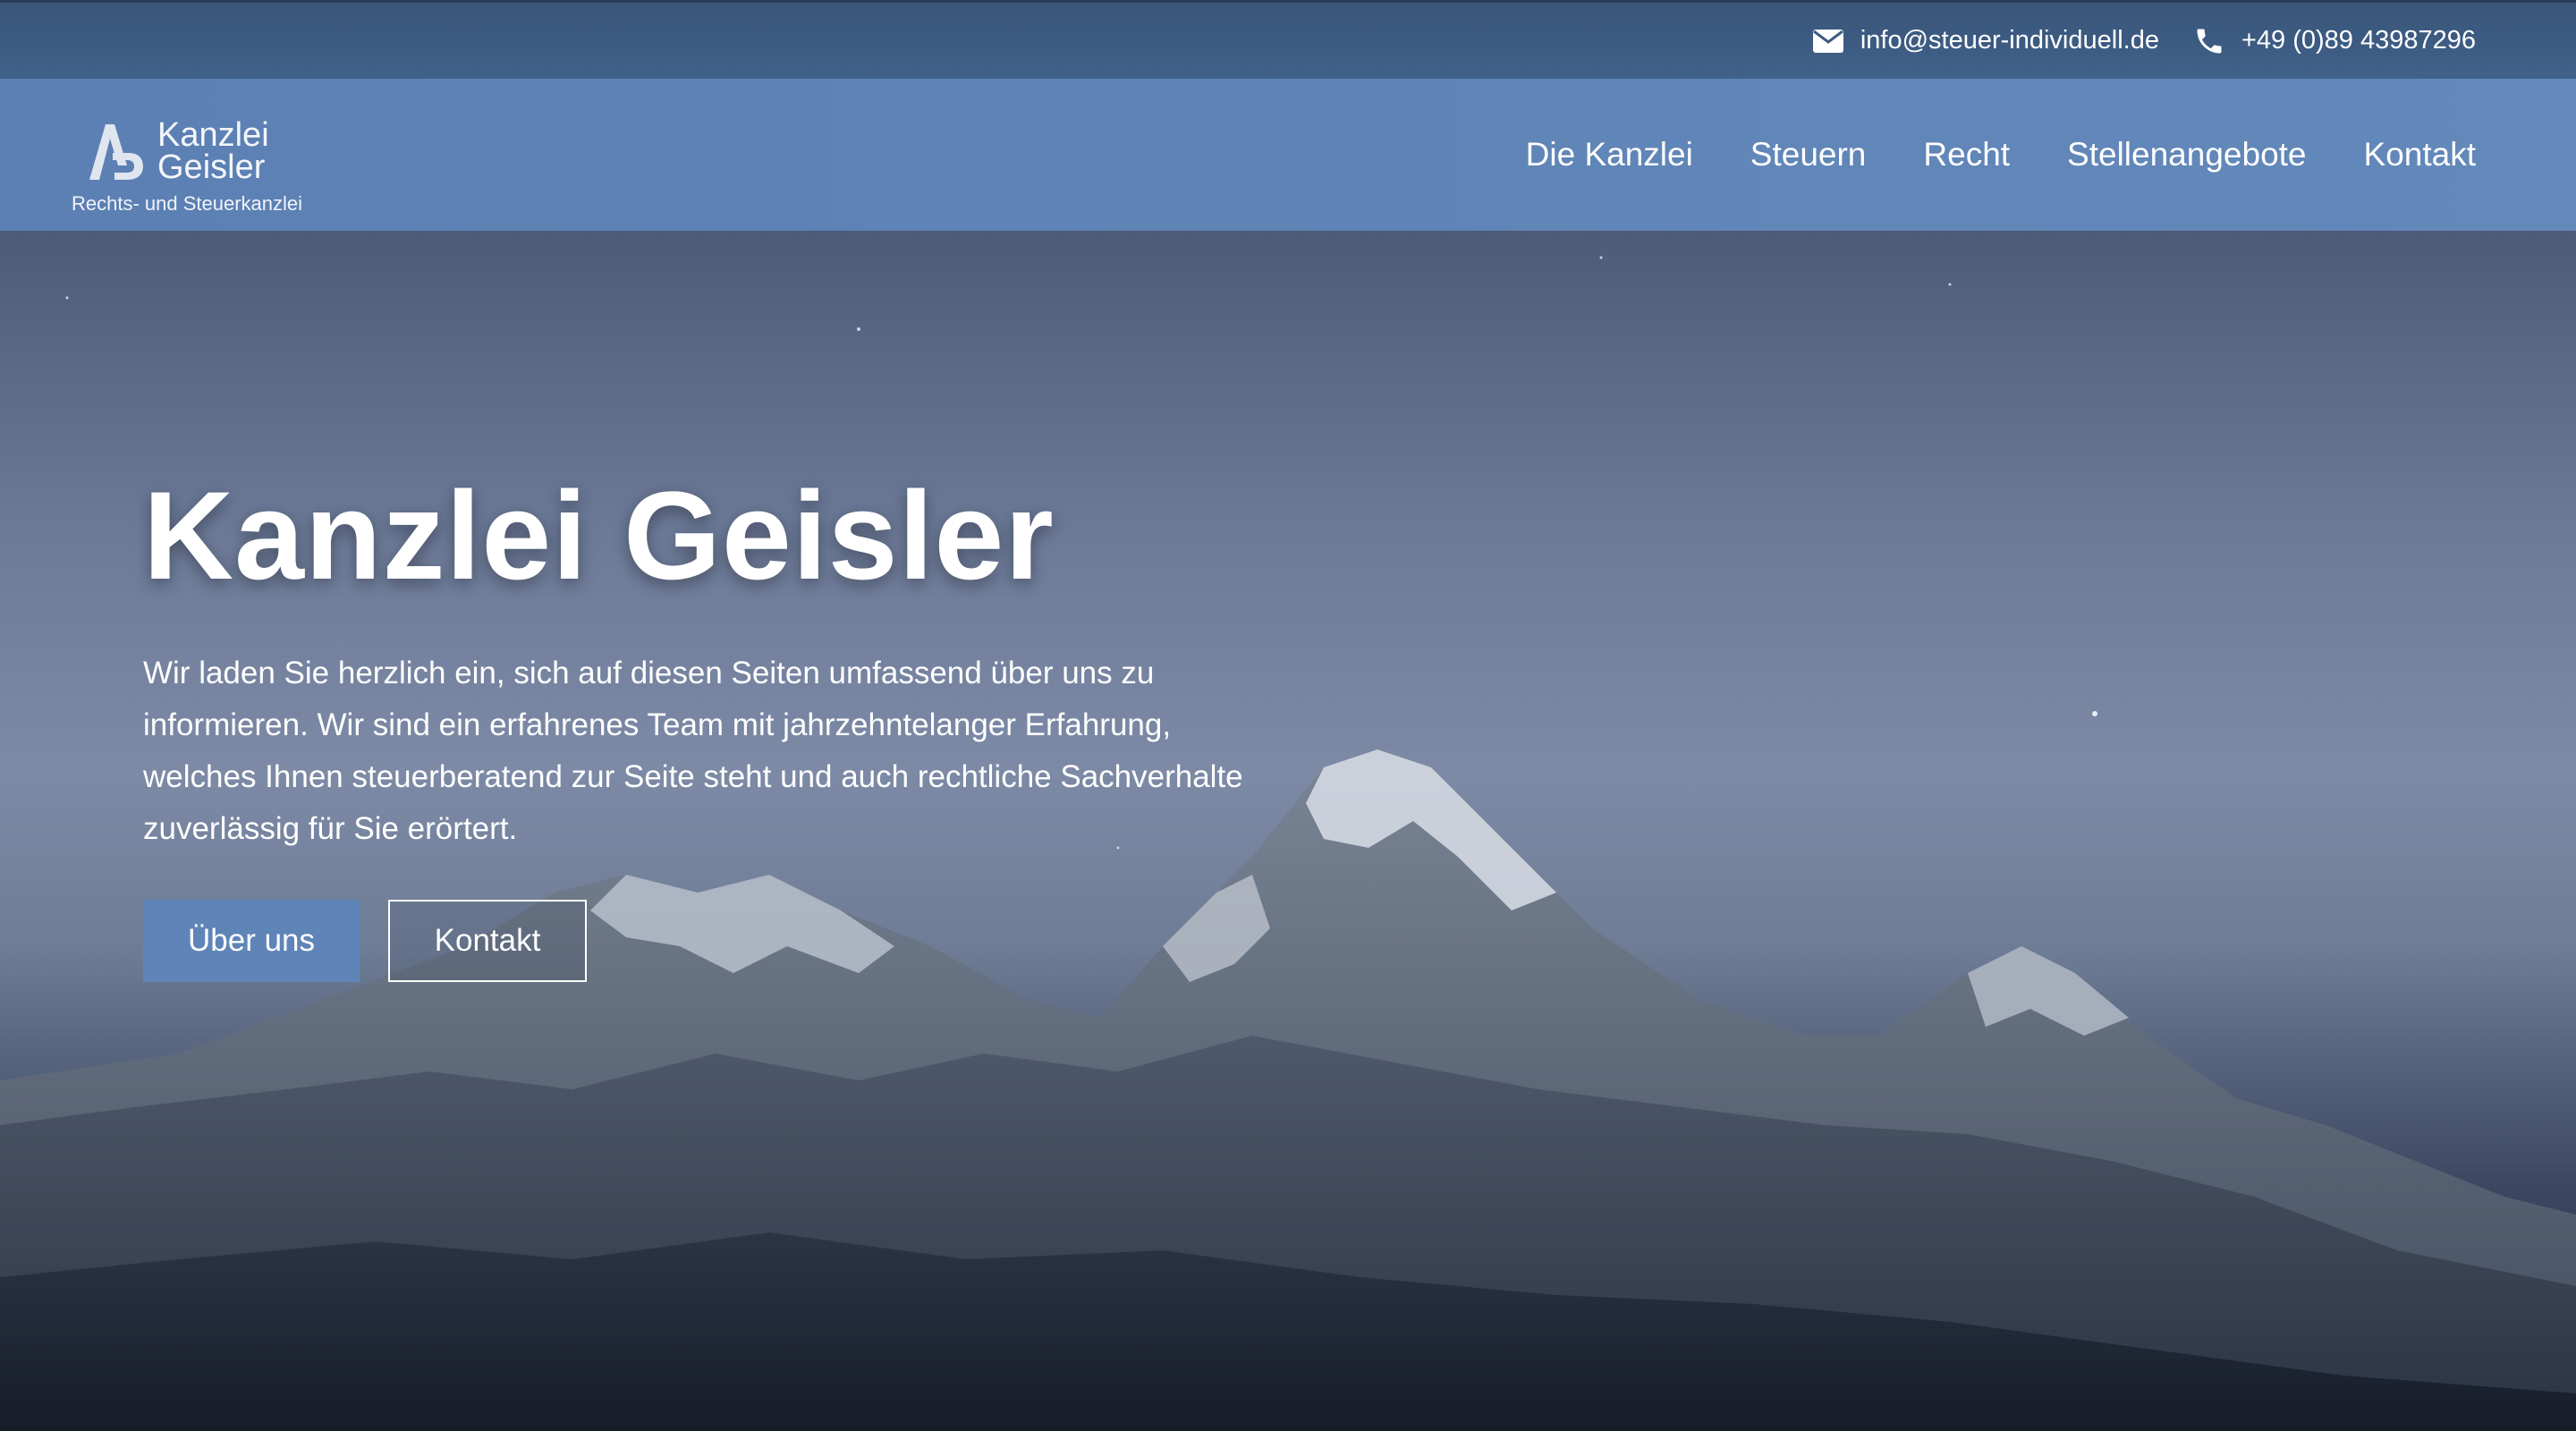 Image resolution: width=2576 pixels, height=1431 pixels. What do you see at coordinates (2186, 155) in the screenshot?
I see `nav-item-stellenangebote: Stellenangebote` at bounding box center [2186, 155].